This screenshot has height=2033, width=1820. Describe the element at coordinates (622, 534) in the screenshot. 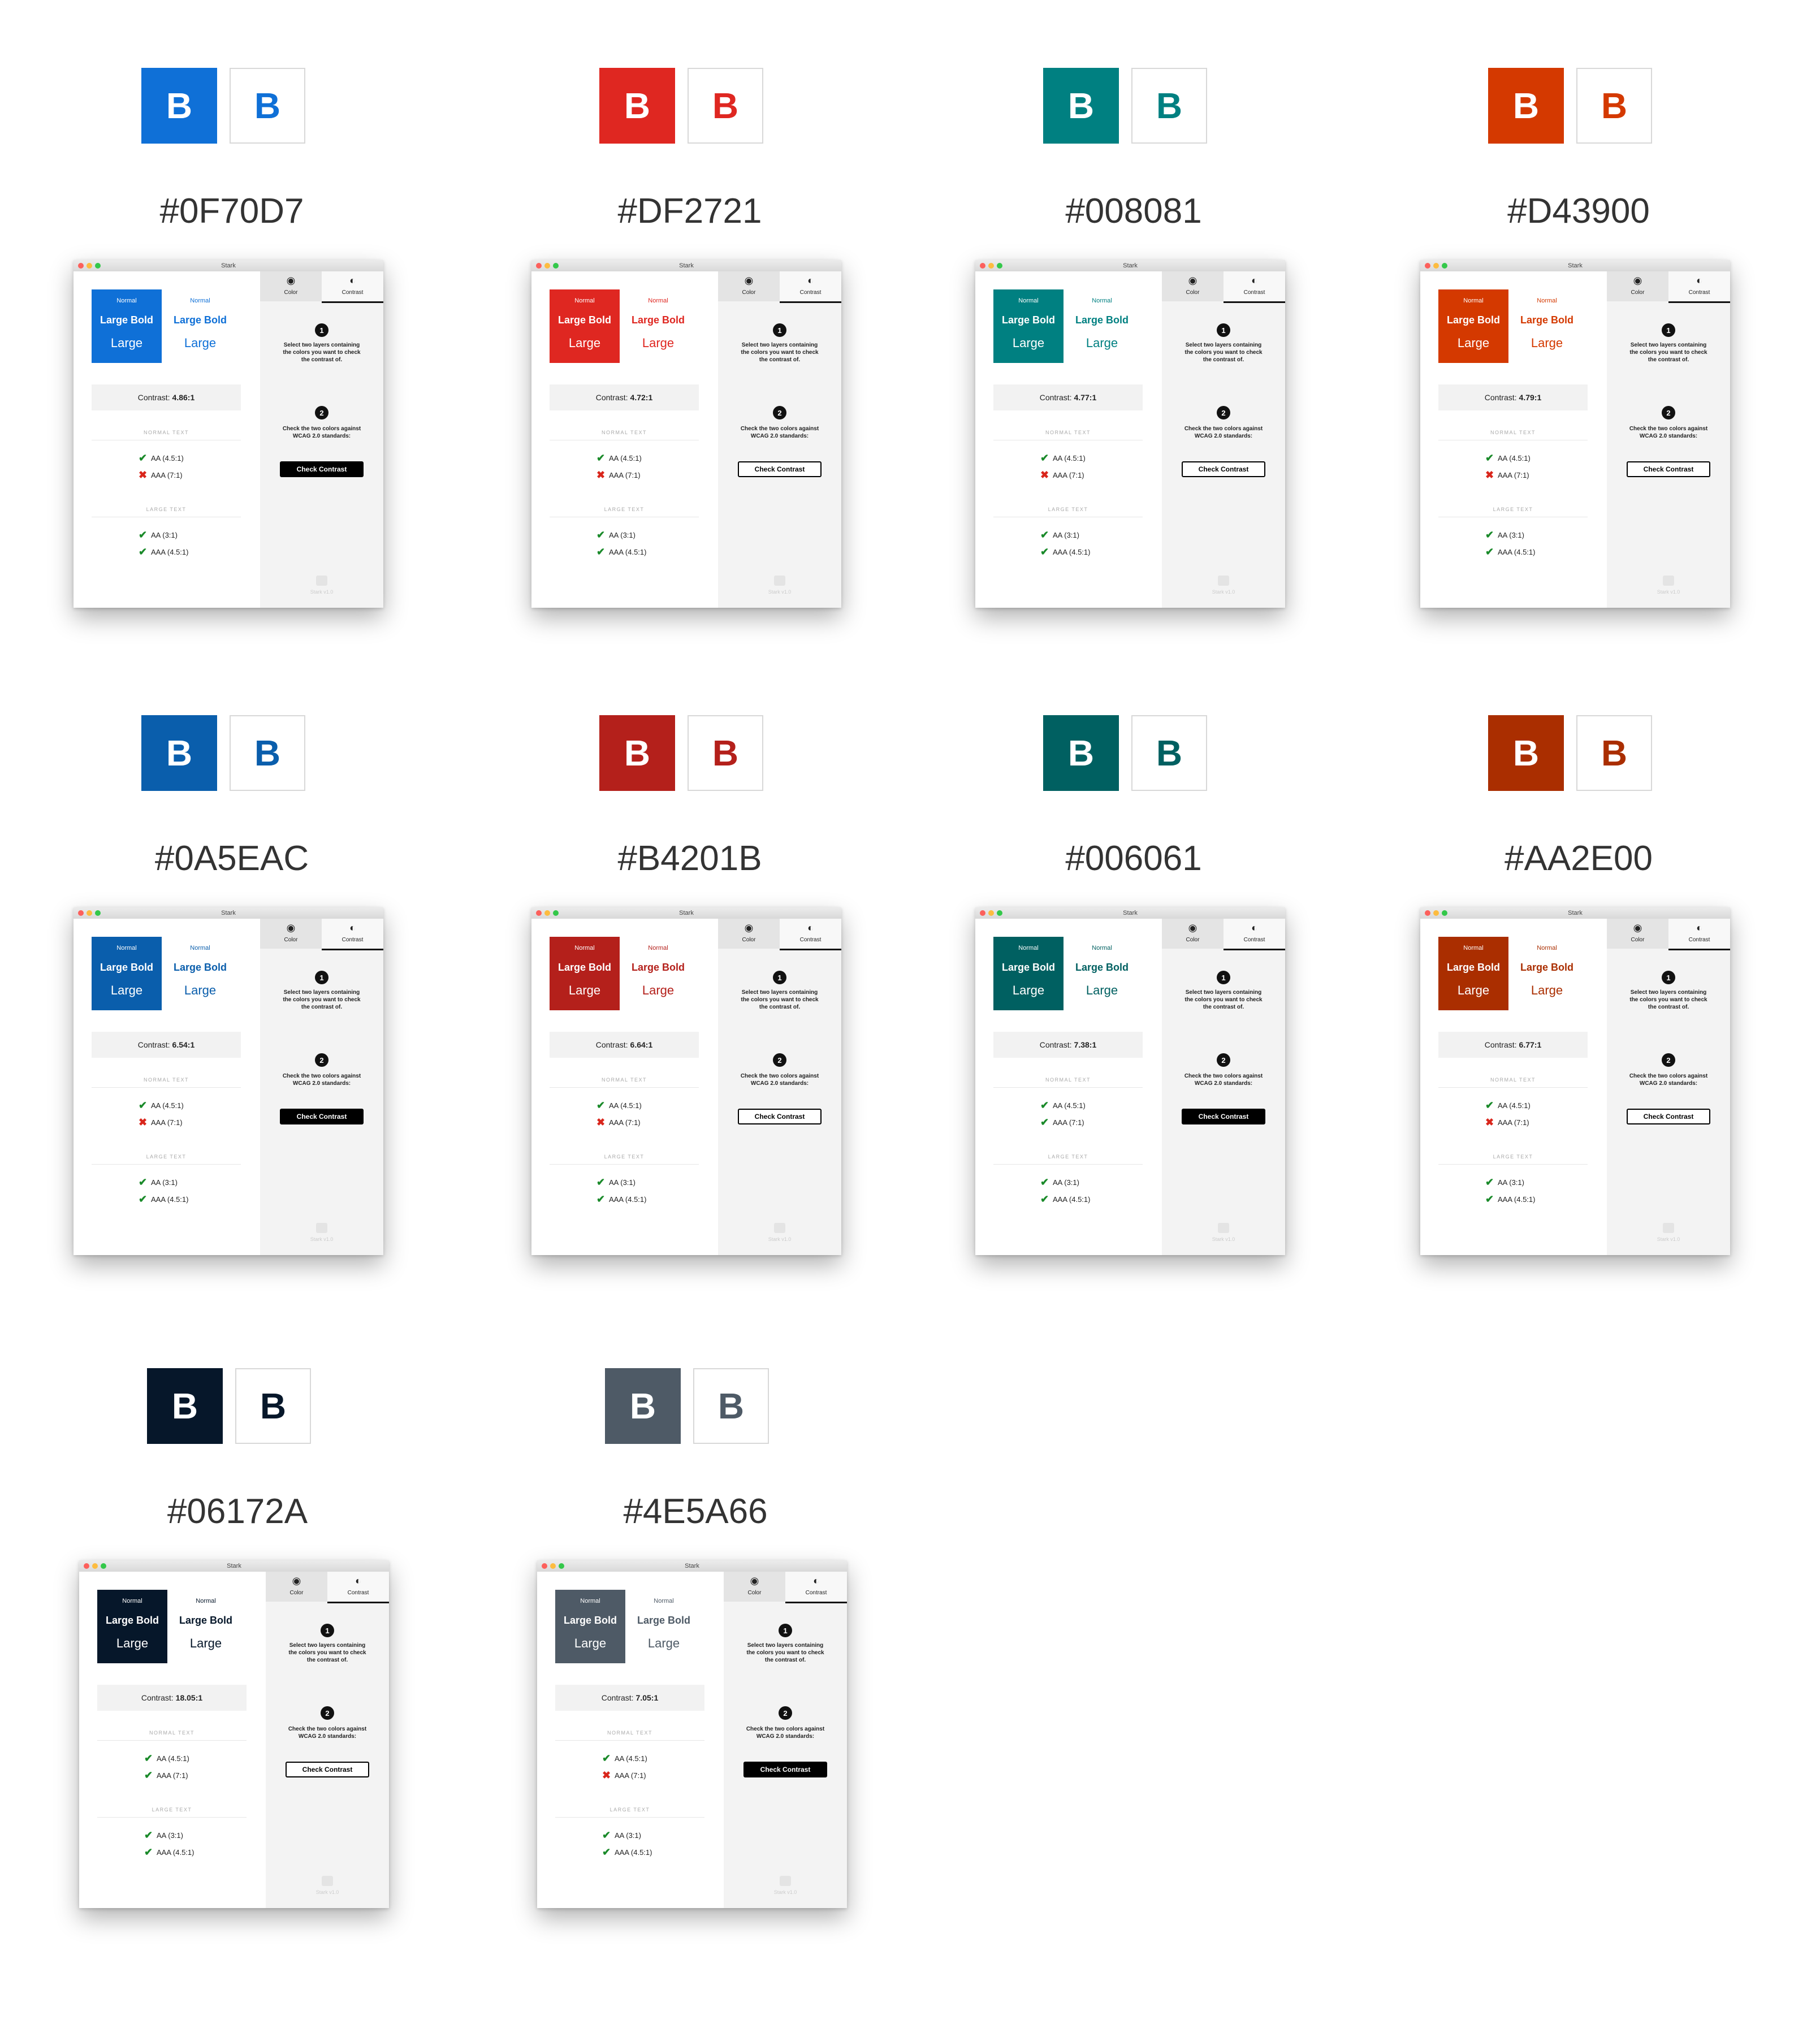

I see `result-label: AA (3:1)` at that location.